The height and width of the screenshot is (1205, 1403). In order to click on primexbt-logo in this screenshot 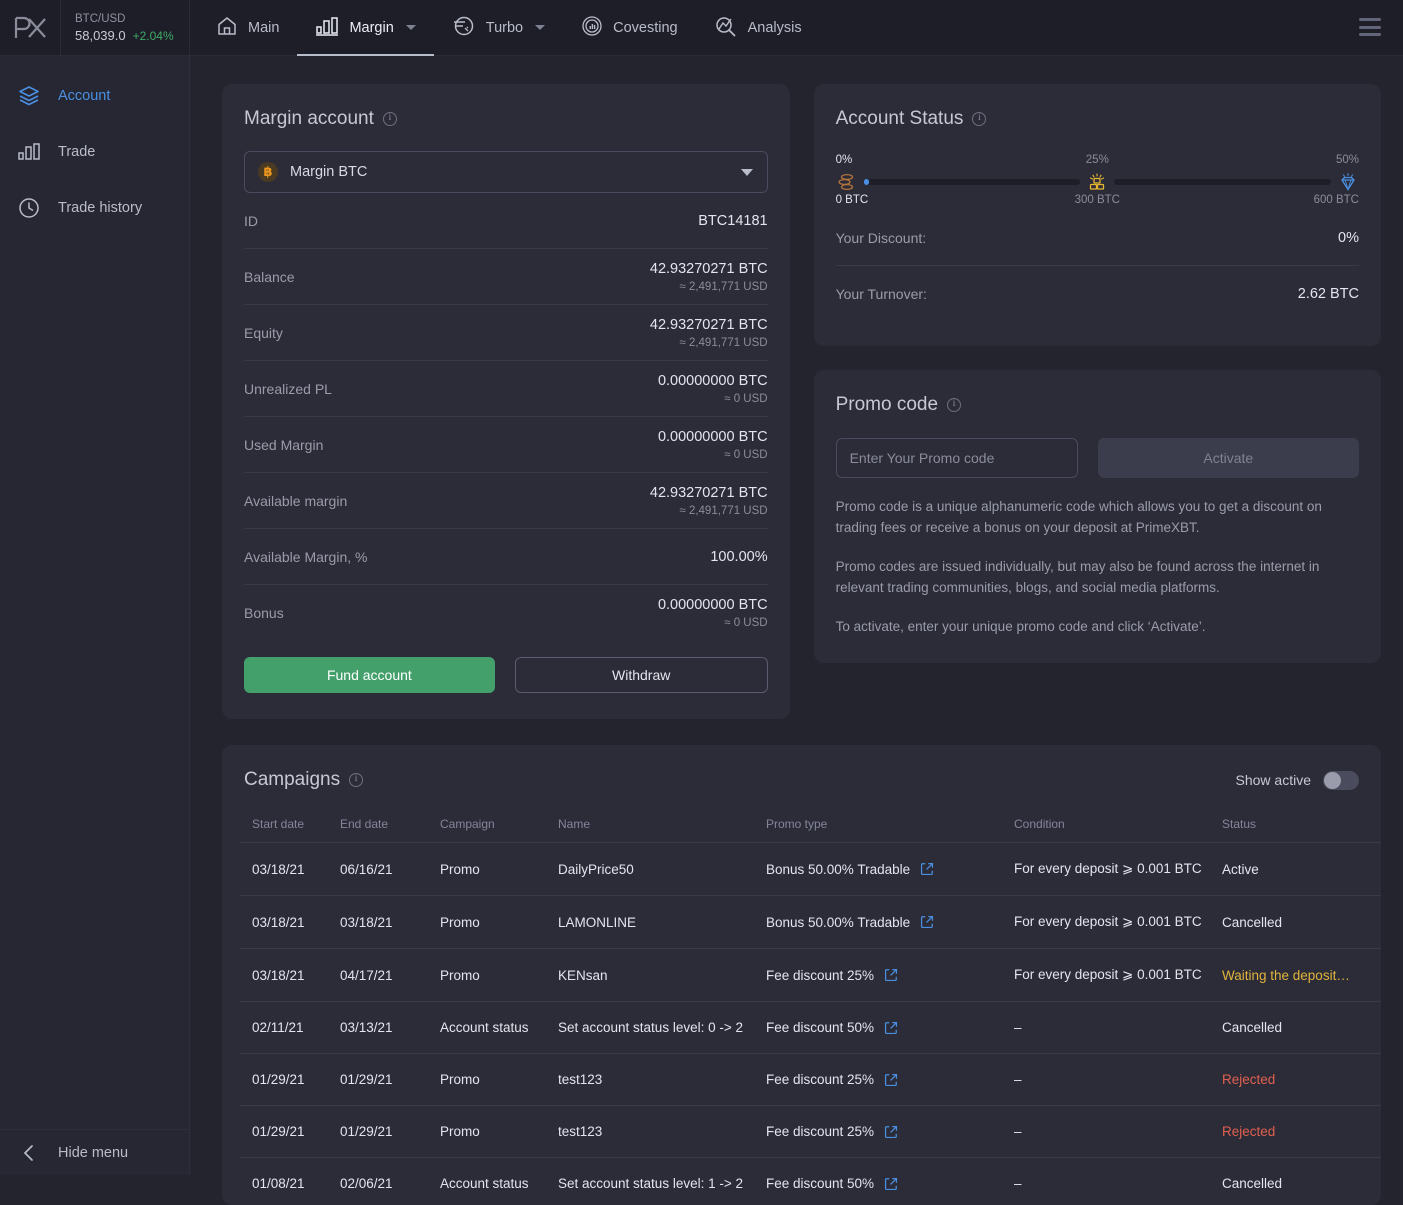, I will do `click(30, 28)`.